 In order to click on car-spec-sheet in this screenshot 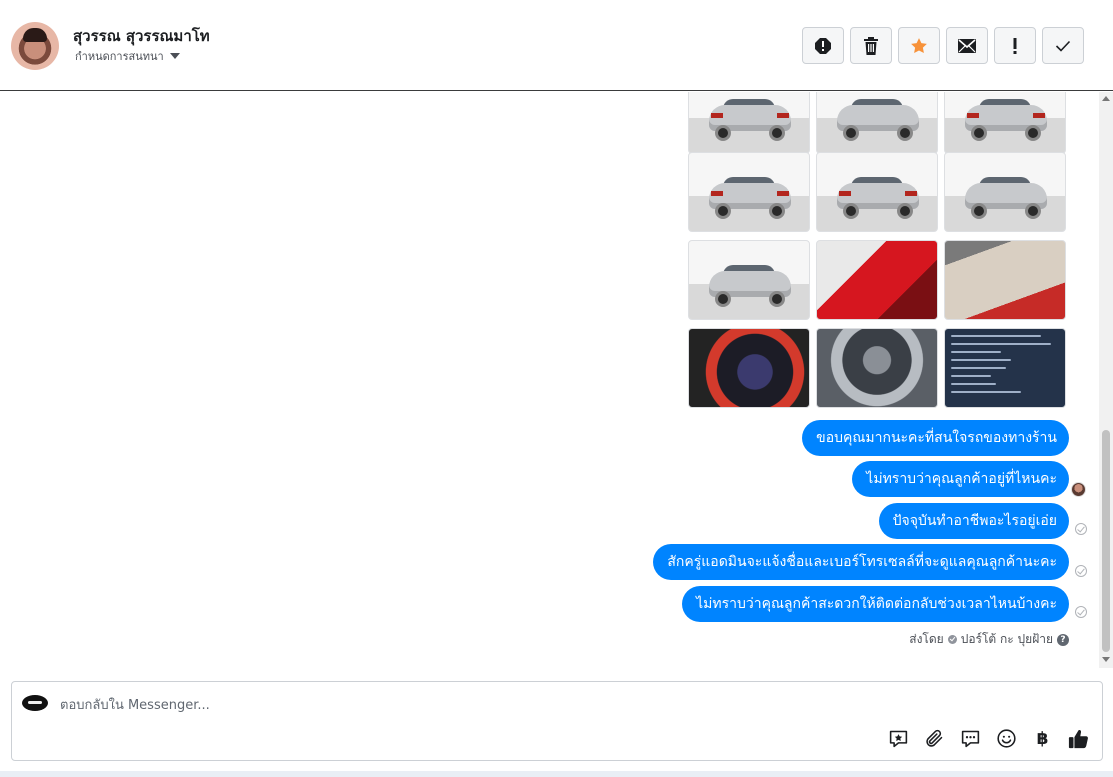, I will do `click(1005, 368)`.